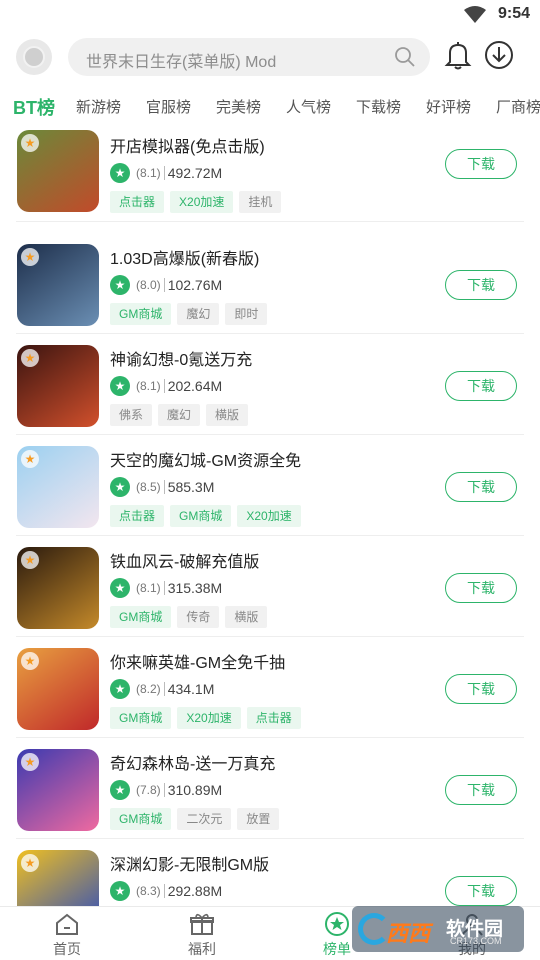 The width and height of the screenshot is (540, 960). Describe the element at coordinates (166, 173) in the screenshot. I see `game-meta: ★ (8.1) 492.72M` at that location.